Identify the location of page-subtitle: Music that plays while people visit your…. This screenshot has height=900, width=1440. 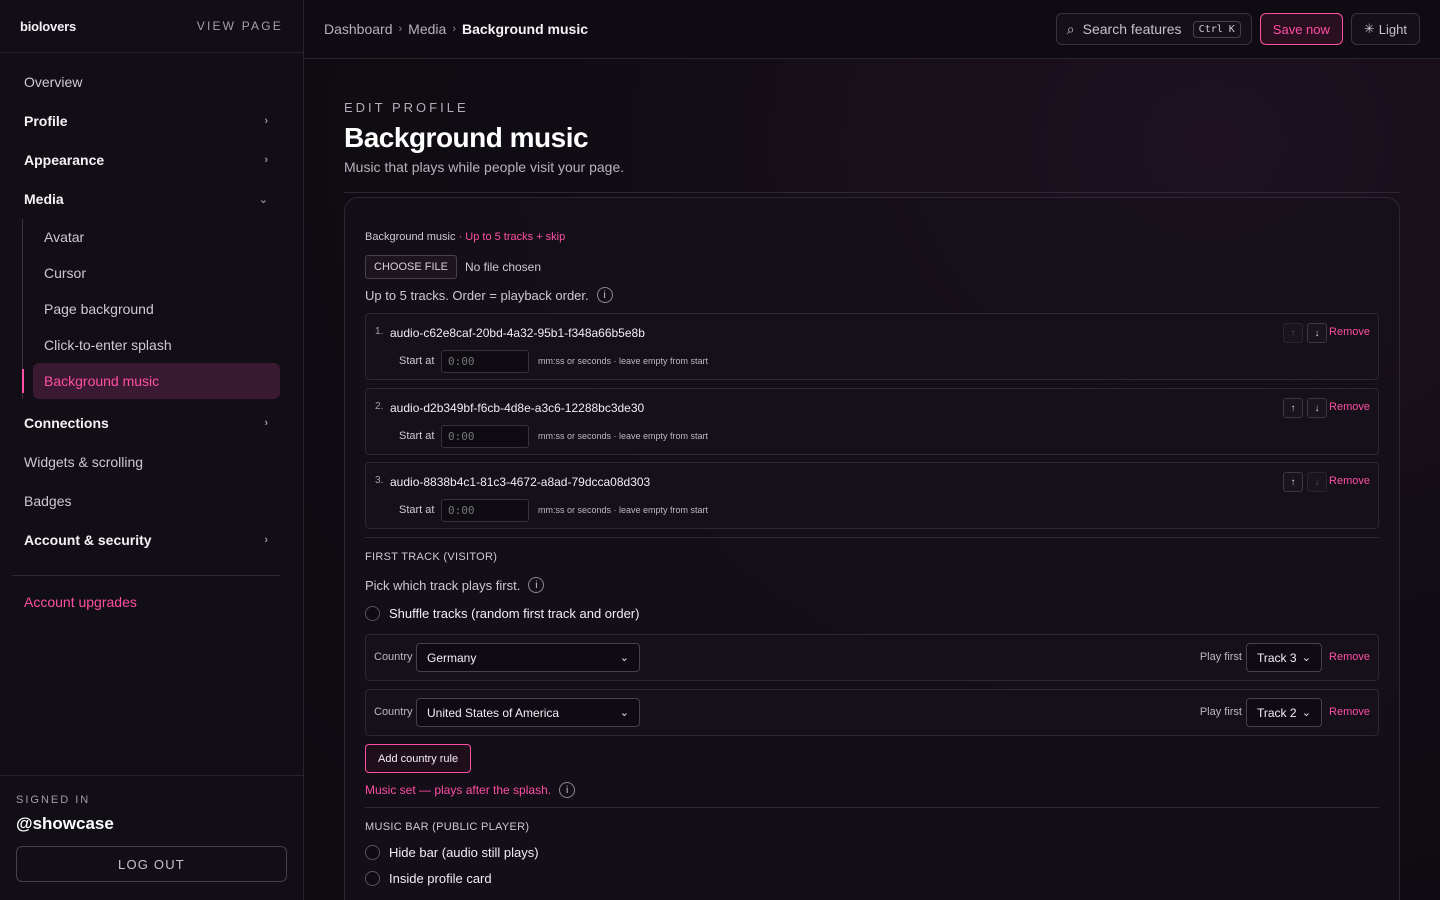
(484, 167).